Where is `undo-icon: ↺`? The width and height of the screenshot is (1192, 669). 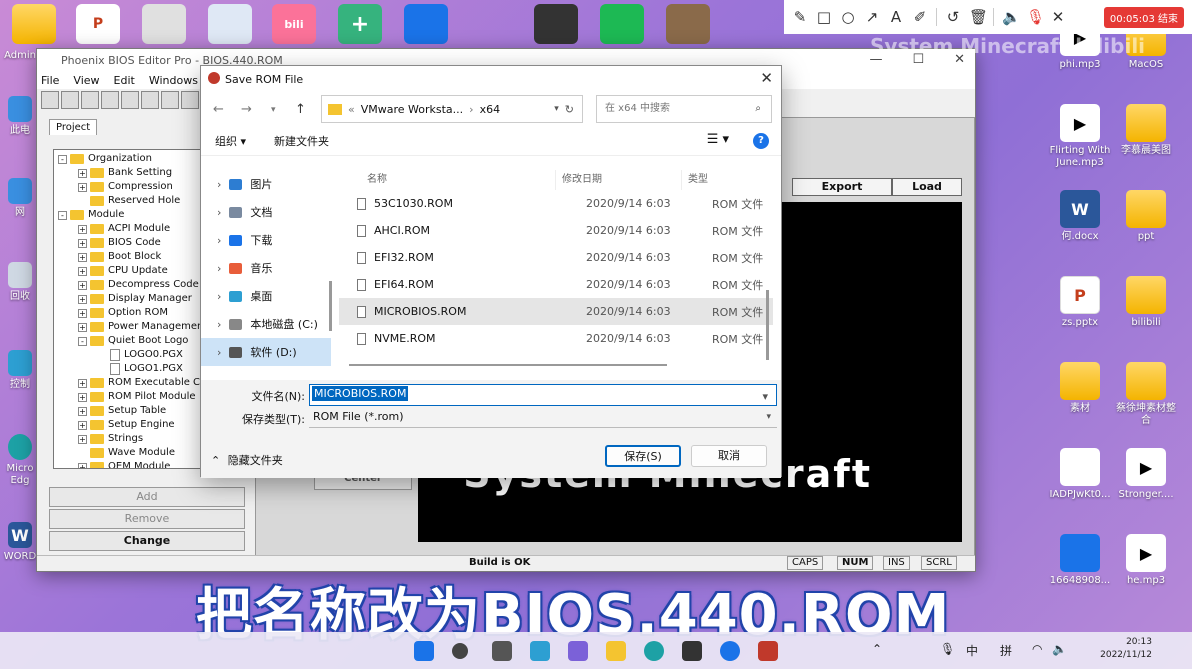 undo-icon: ↺ is located at coordinates (953, 17).